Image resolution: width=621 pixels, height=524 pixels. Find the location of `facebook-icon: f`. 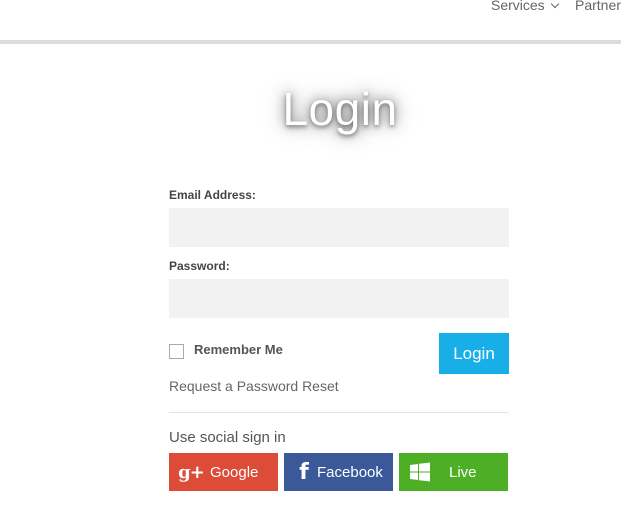

facebook-icon: f is located at coordinates (304, 472).